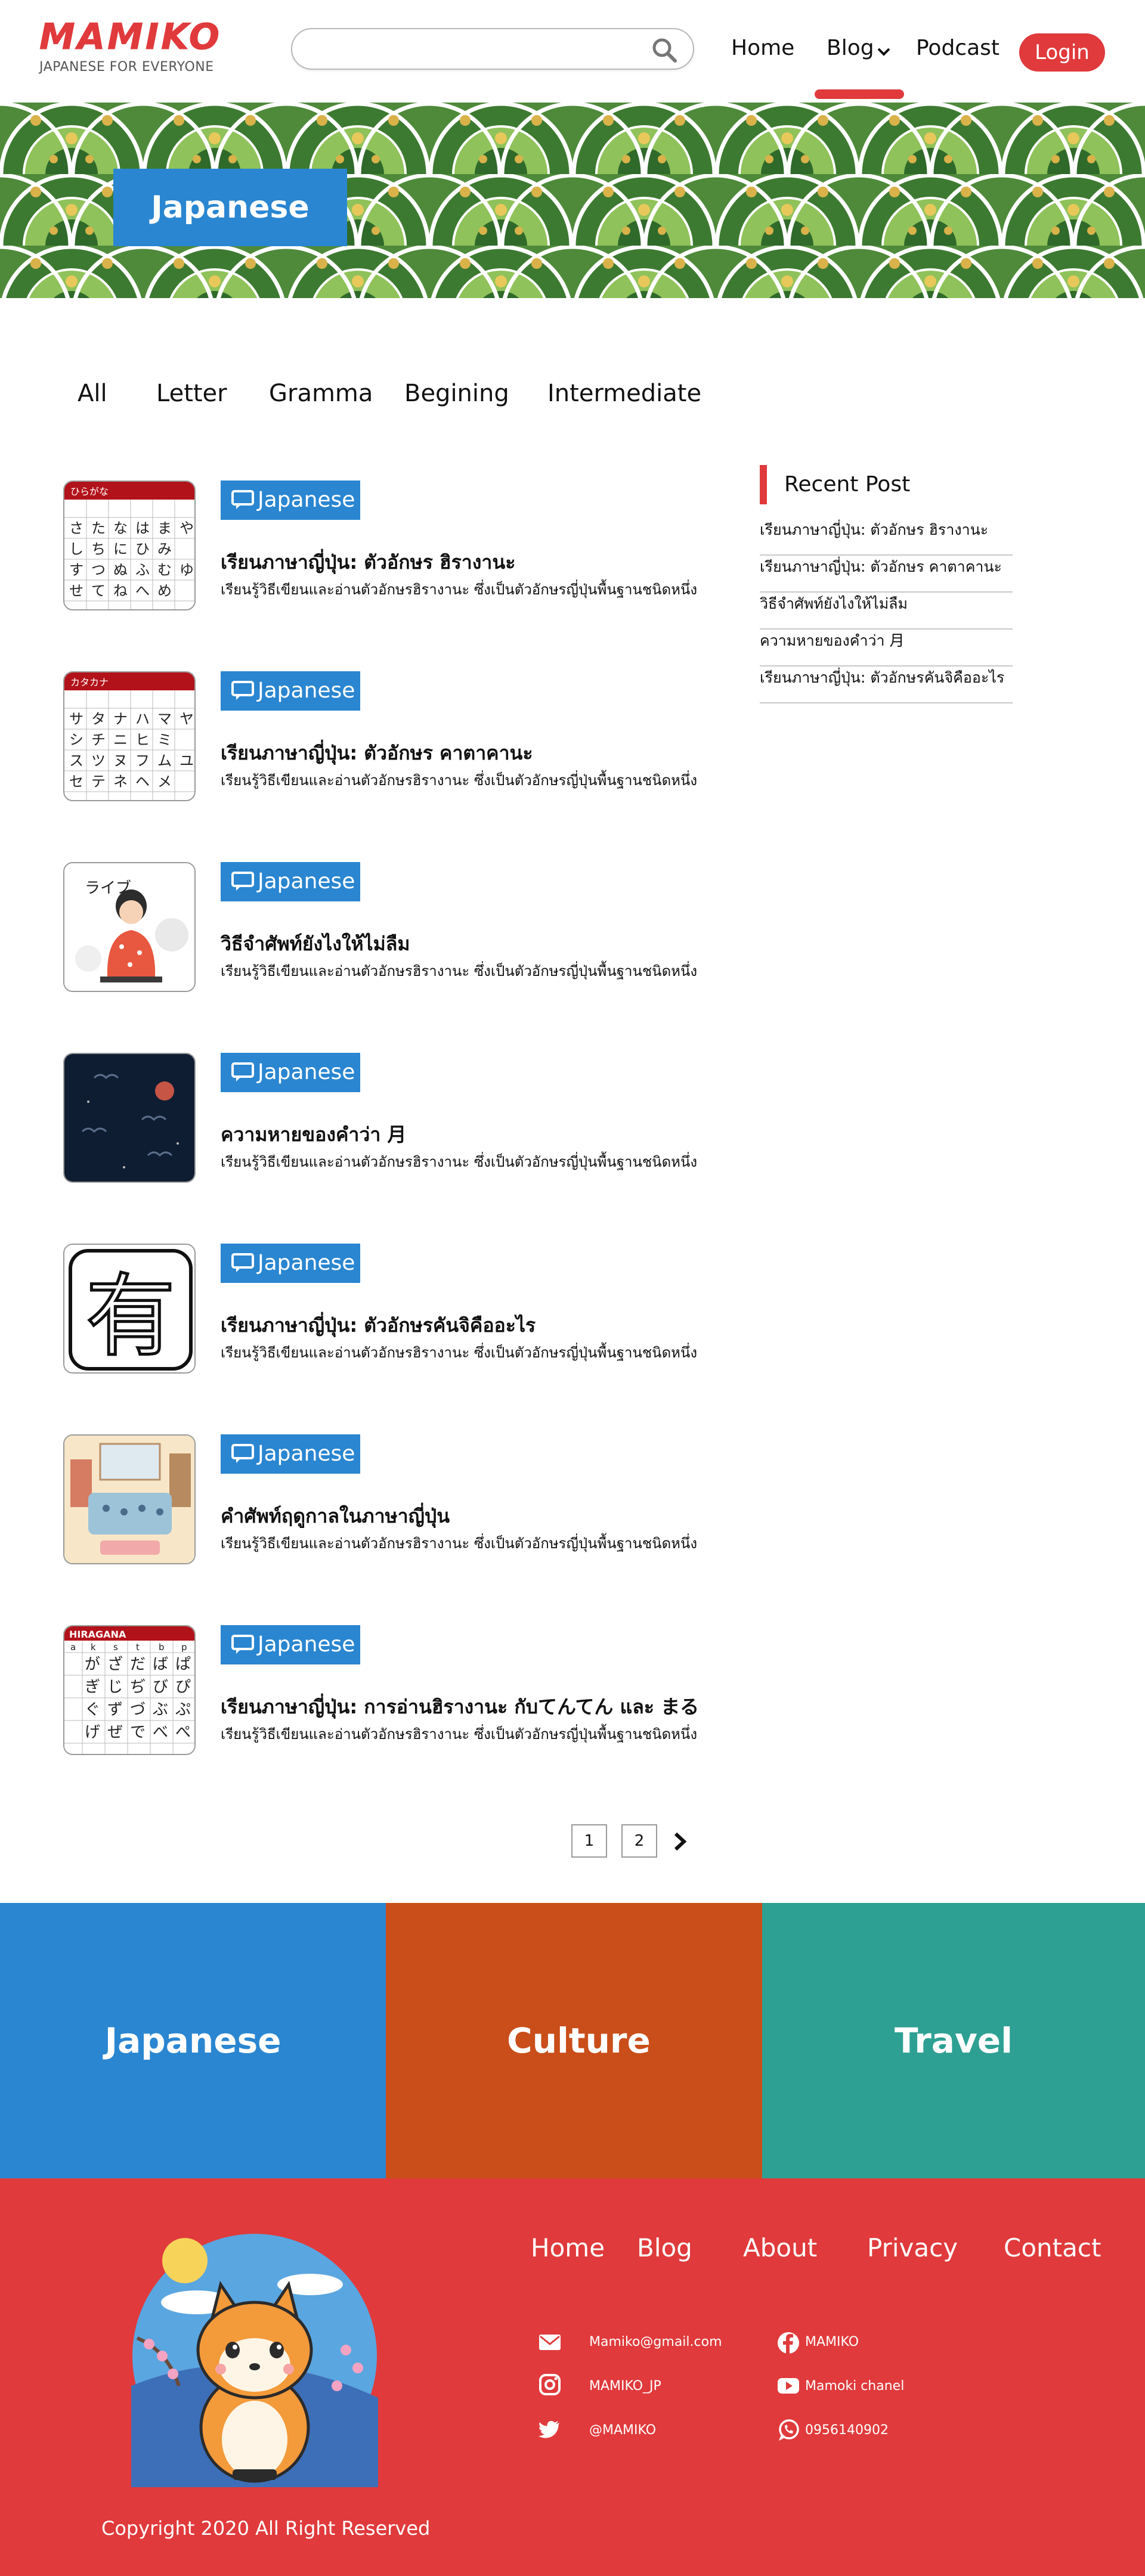 The image size is (1145, 2576). Describe the element at coordinates (847, 484) in the screenshot. I see `recent-post-heading: Recent Post` at that location.